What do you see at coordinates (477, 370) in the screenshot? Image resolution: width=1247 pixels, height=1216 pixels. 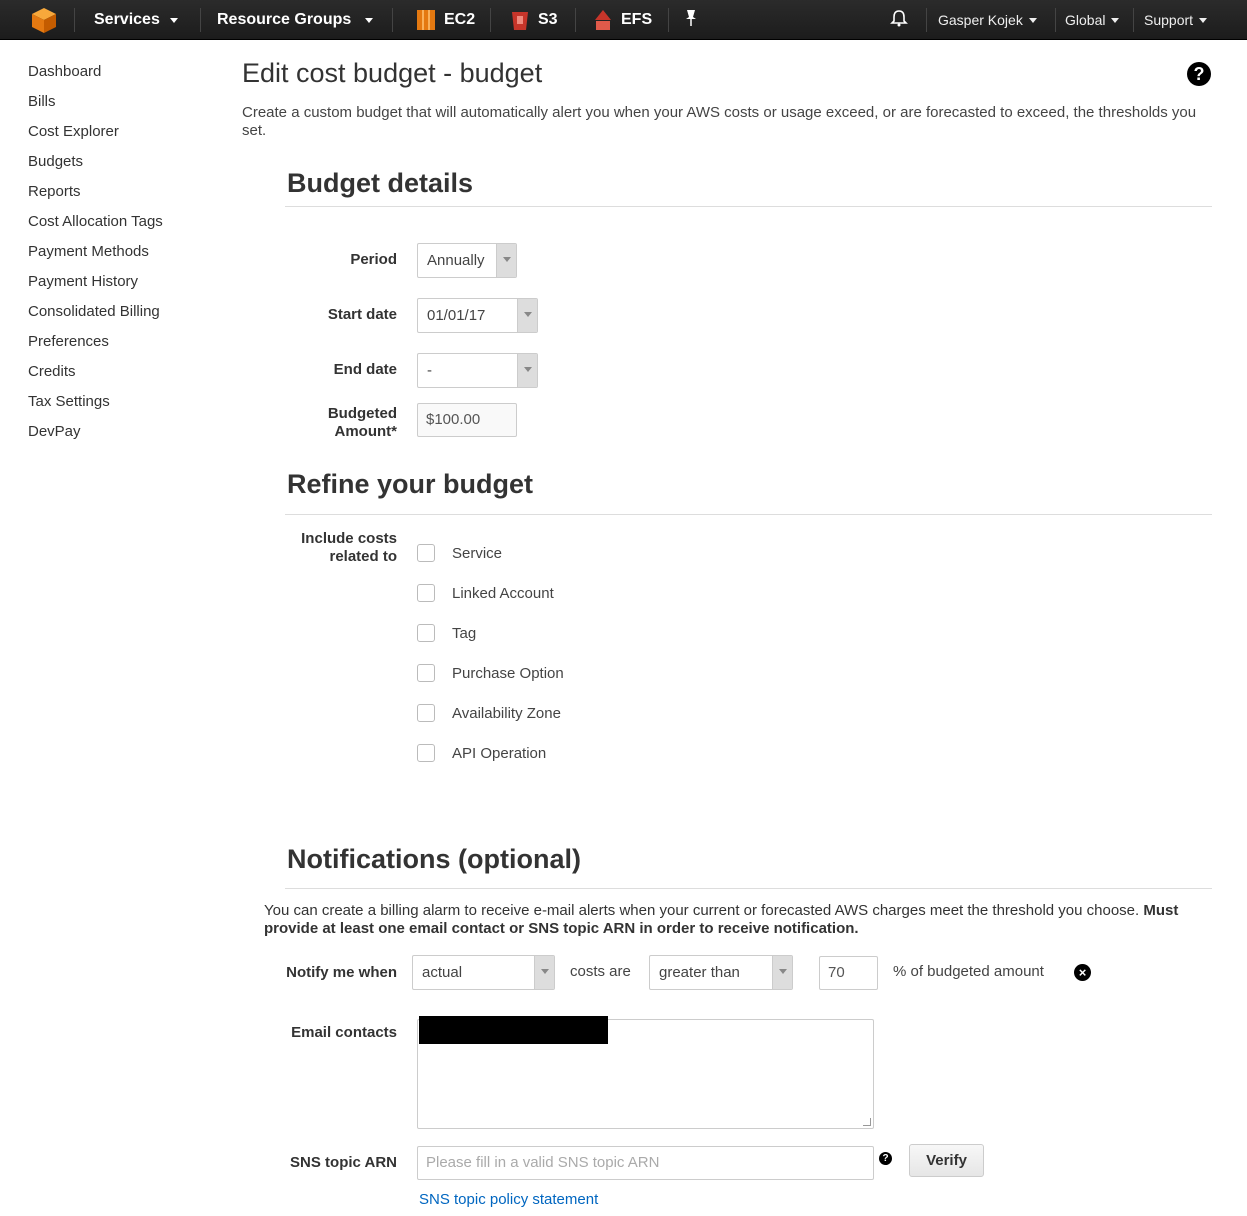 I see `end-date-select: -` at bounding box center [477, 370].